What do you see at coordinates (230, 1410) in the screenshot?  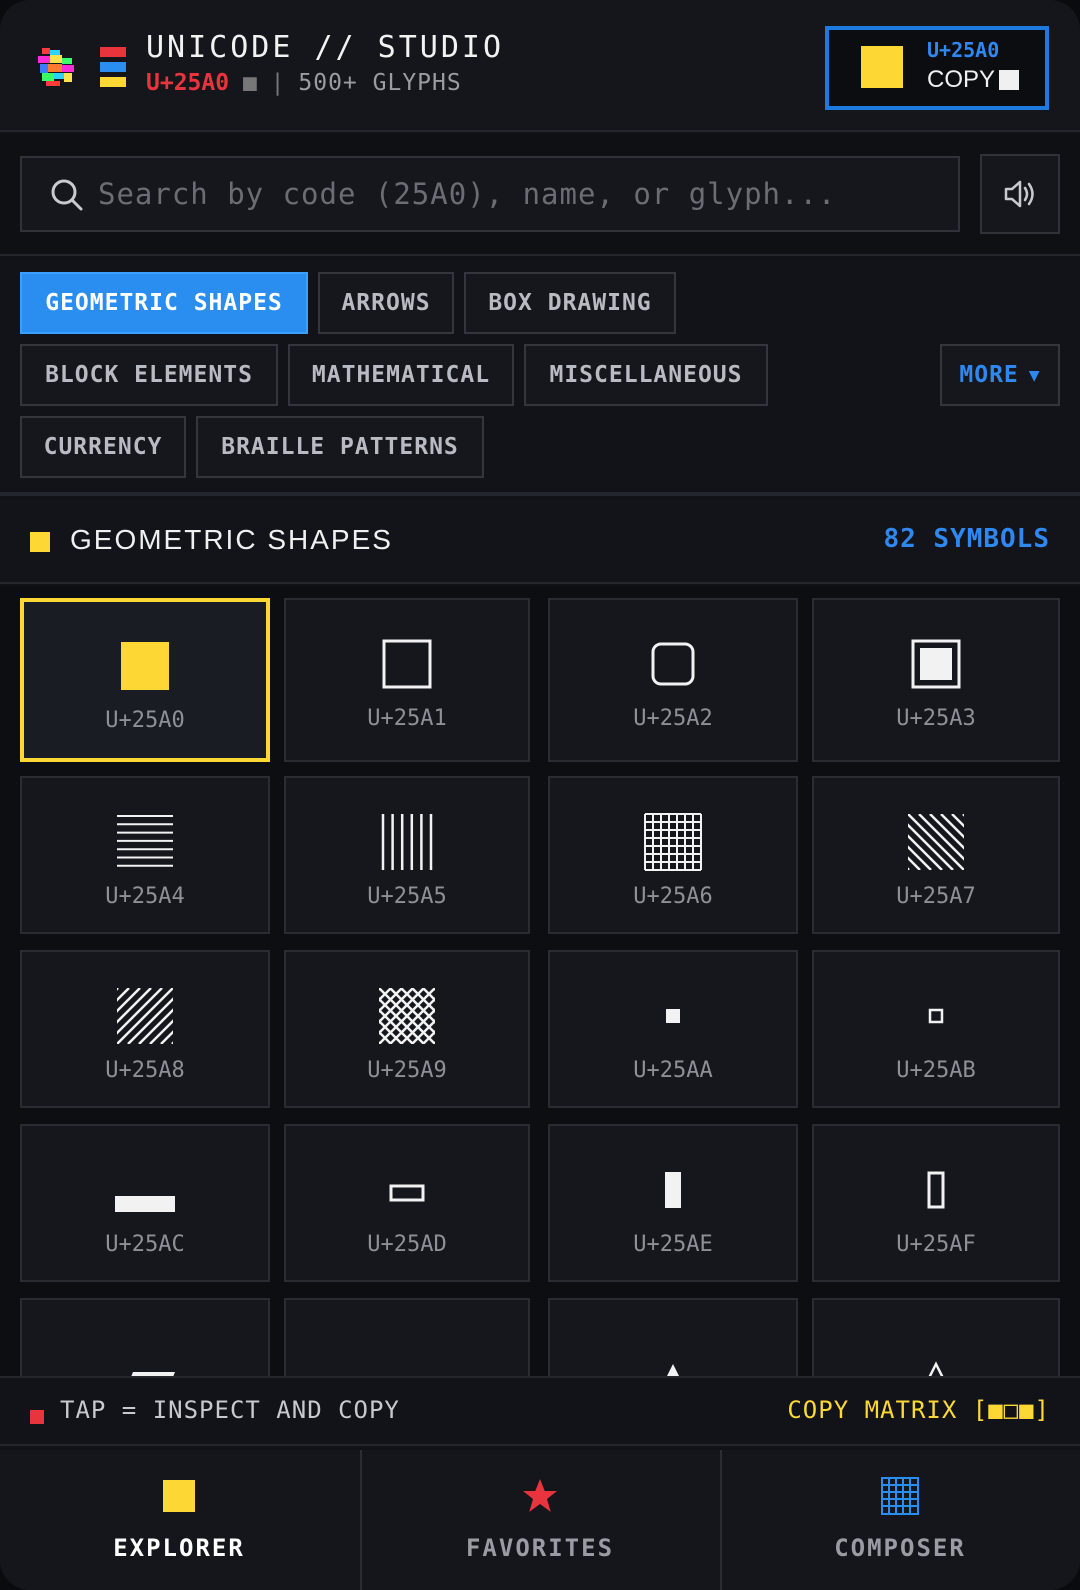 I see `hint-text: TAP = INSPECT AND COPY` at bounding box center [230, 1410].